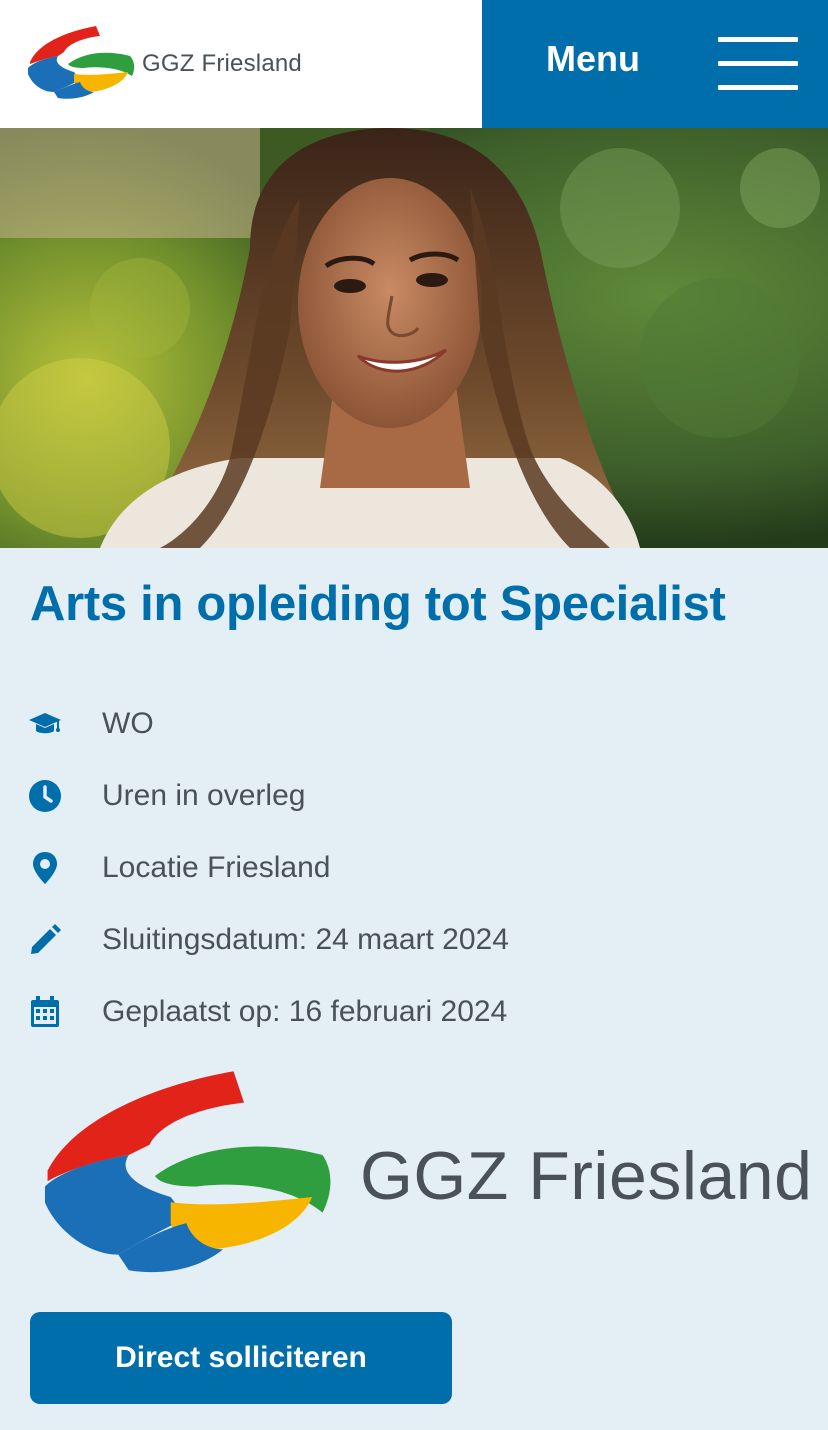  What do you see at coordinates (414, 64) in the screenshot?
I see `site-header: GGZ Friesland Menu` at bounding box center [414, 64].